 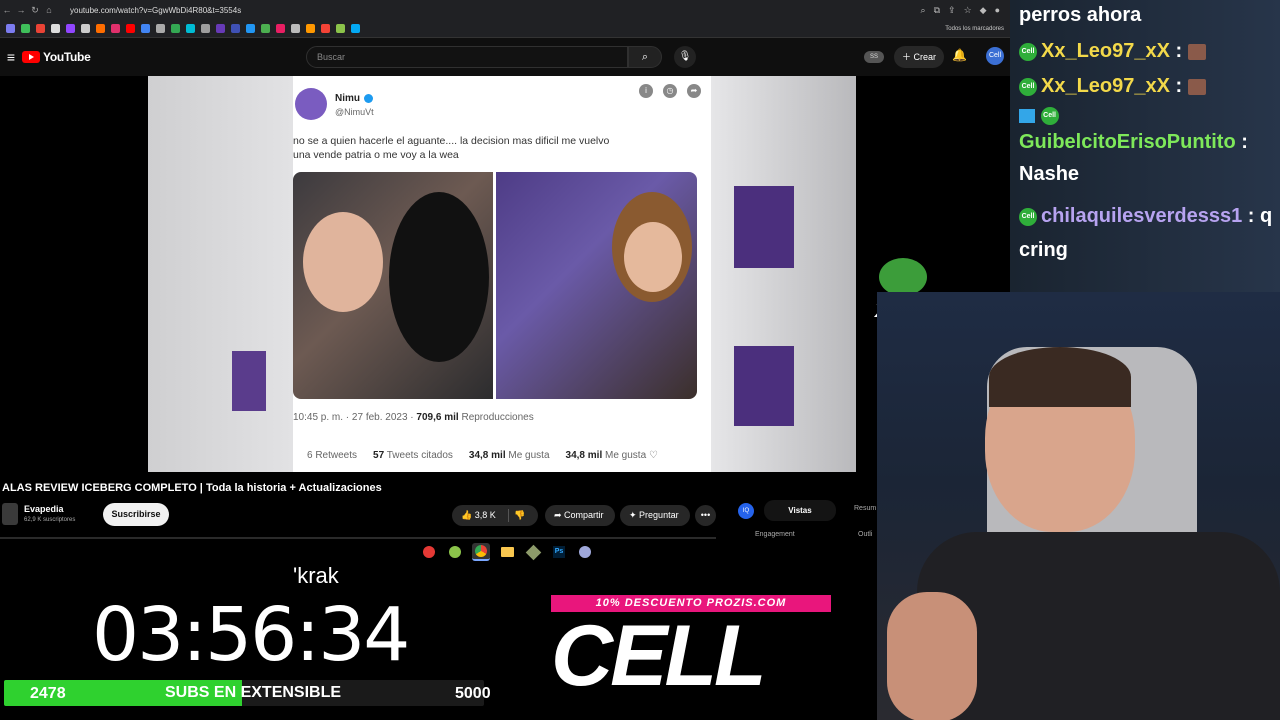 I want to click on bookmarks-bar: Todos los marcadores, so click(x=505, y=29).